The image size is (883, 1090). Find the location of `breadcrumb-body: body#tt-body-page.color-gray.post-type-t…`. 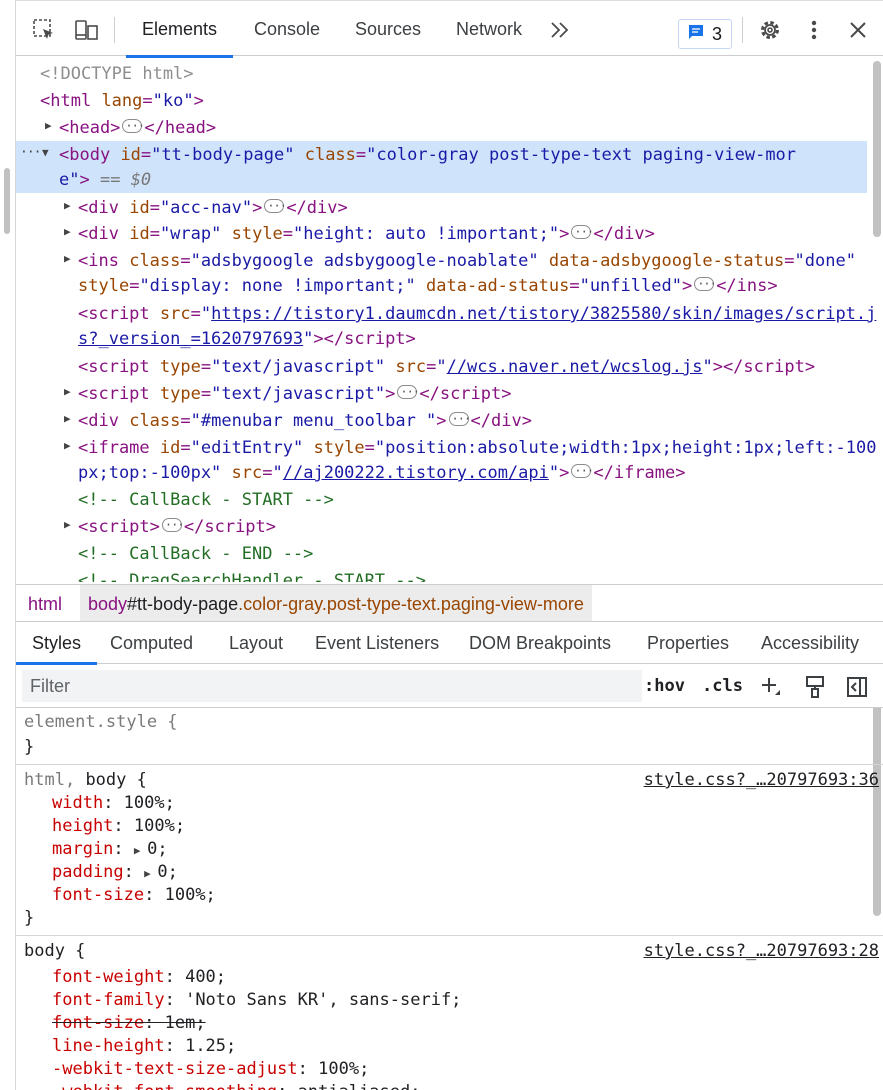

breadcrumb-body: body#tt-body-page.color-gray.post-type-t… is located at coordinates (336, 603).